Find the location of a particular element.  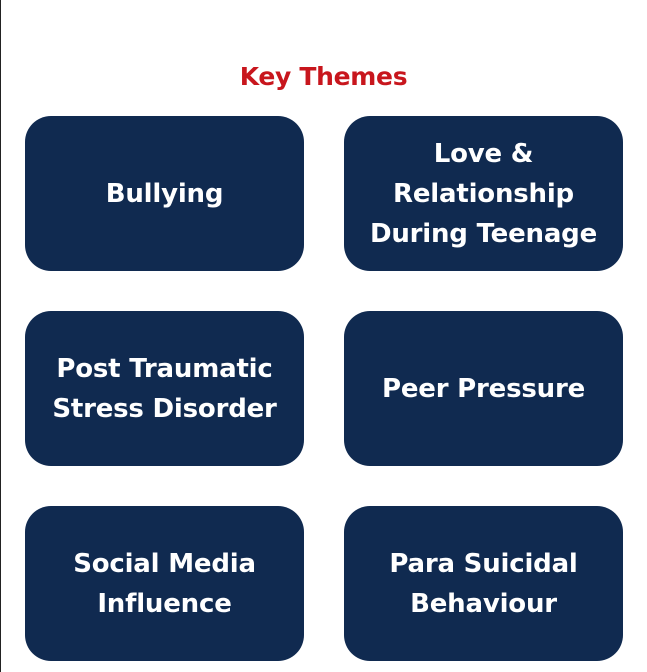

theme-card-label: Love & Relationship During Teenage is located at coordinates (483, 193).